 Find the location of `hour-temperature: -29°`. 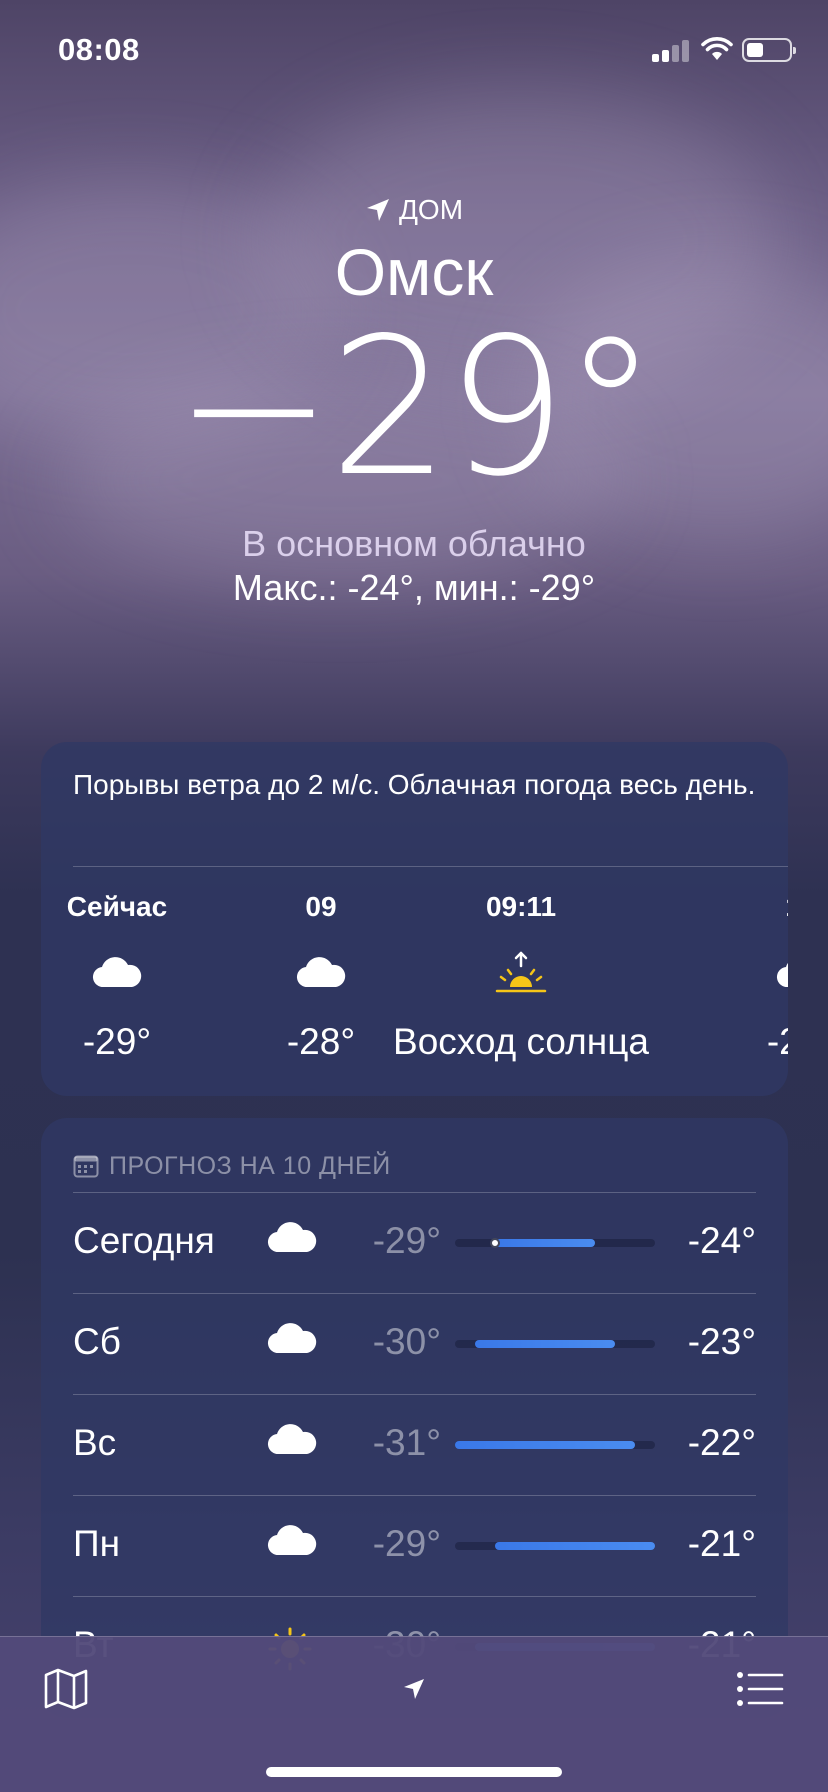

hour-temperature: -29° is located at coordinates (117, 1041).